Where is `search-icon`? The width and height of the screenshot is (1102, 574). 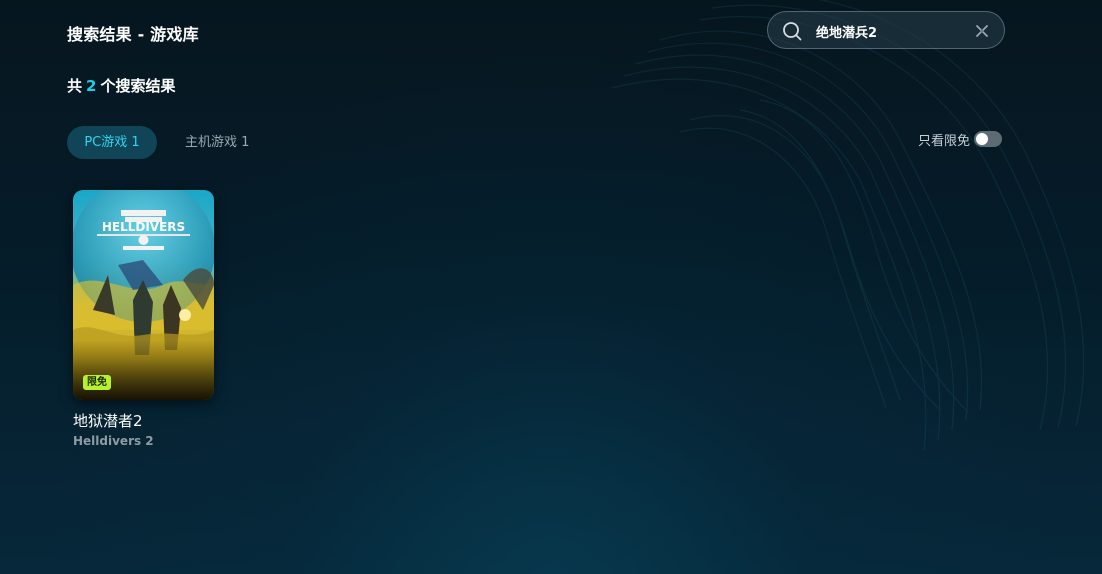 search-icon is located at coordinates (792, 31).